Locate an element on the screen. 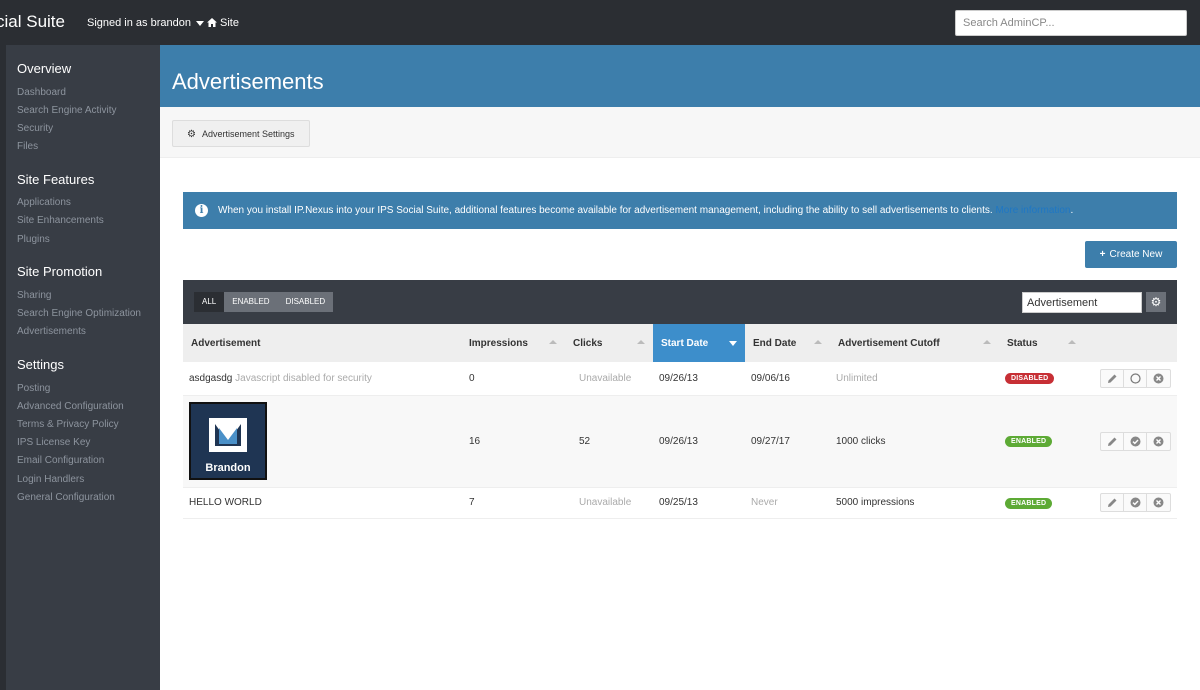  advertisement-settings-button: ⚙ Advertisement Settings is located at coordinates (241, 133).